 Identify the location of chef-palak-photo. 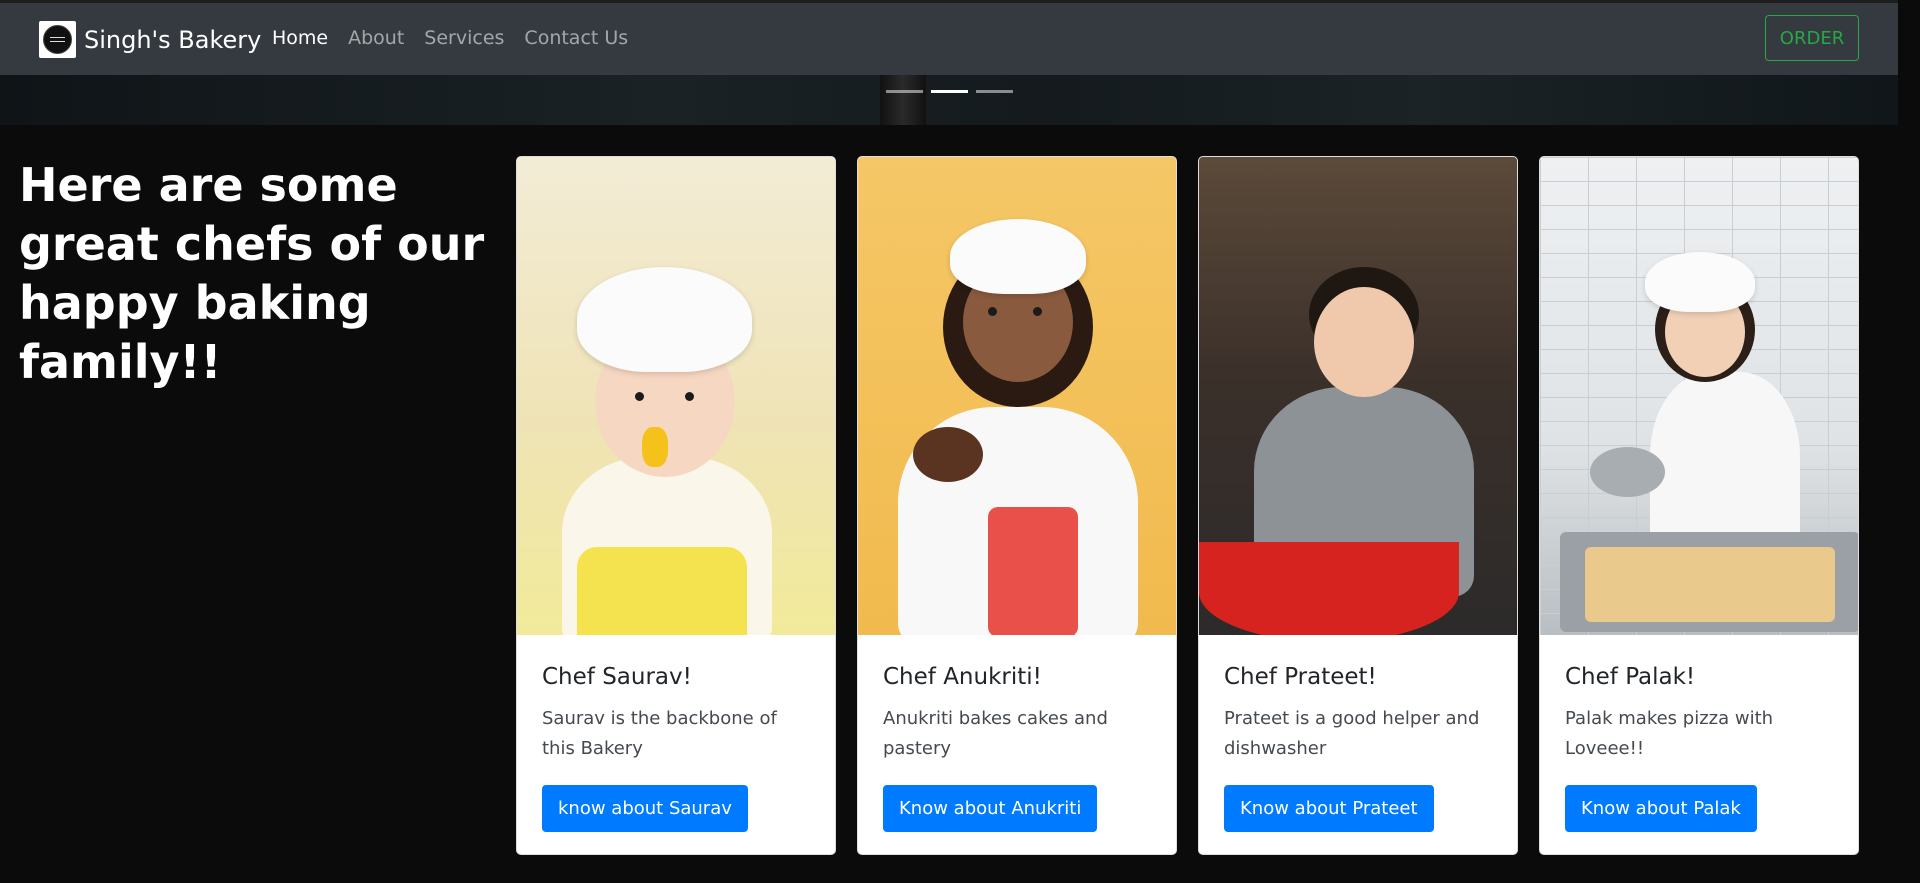
(1699, 396).